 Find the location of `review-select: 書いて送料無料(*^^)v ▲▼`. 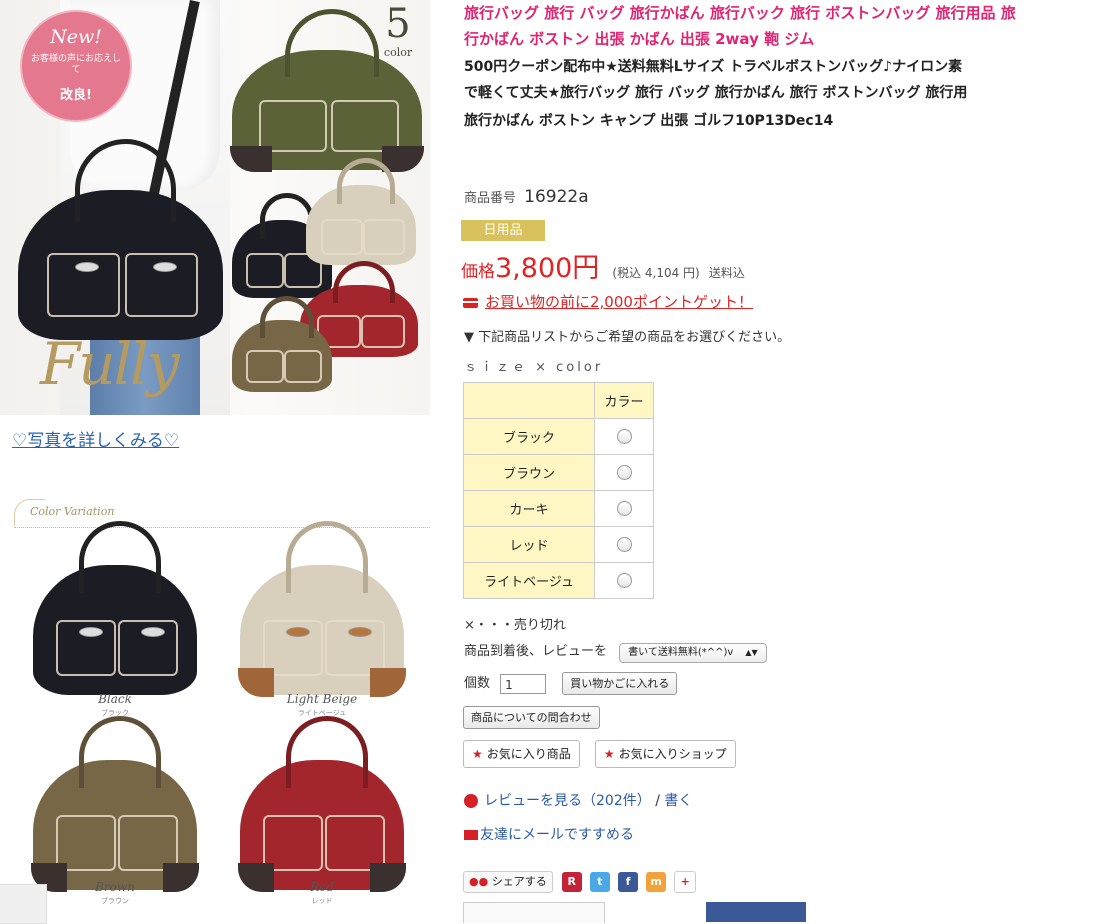

review-select: 書いて送料無料(*^^)v ▲▼ is located at coordinates (693, 653).